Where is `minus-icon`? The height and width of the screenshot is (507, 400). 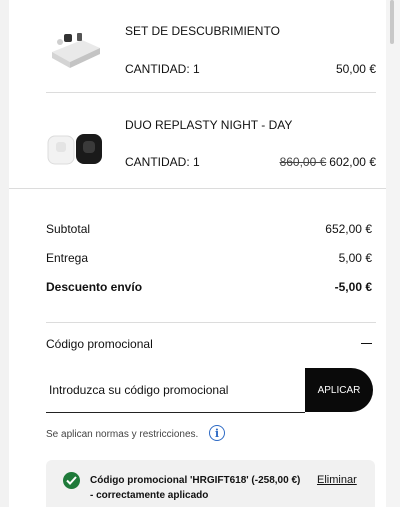 minus-icon is located at coordinates (366, 343).